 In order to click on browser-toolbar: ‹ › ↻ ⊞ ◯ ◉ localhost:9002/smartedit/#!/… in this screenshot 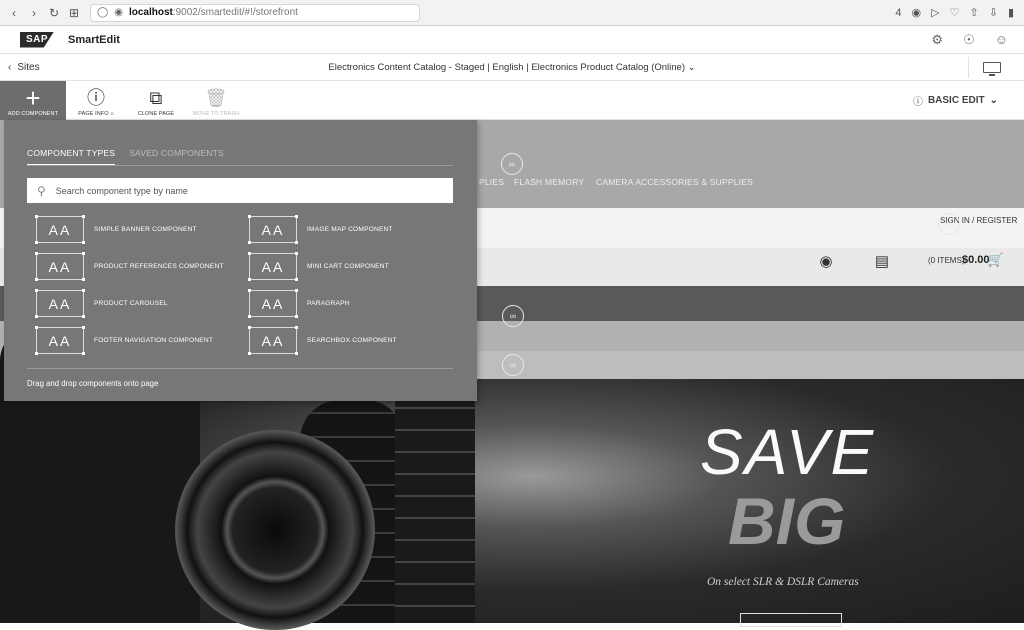, I will do `click(512, 13)`.